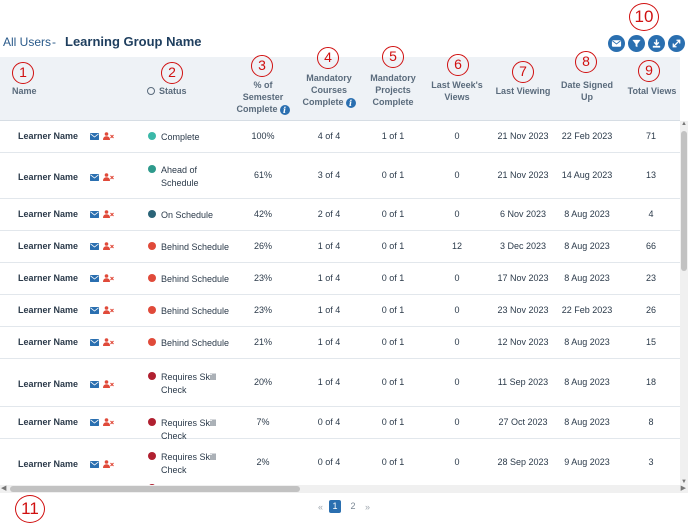 This screenshot has height=524, width=688. I want to click on cell-last-viewing: 28 Sep 2023, so click(523, 462).